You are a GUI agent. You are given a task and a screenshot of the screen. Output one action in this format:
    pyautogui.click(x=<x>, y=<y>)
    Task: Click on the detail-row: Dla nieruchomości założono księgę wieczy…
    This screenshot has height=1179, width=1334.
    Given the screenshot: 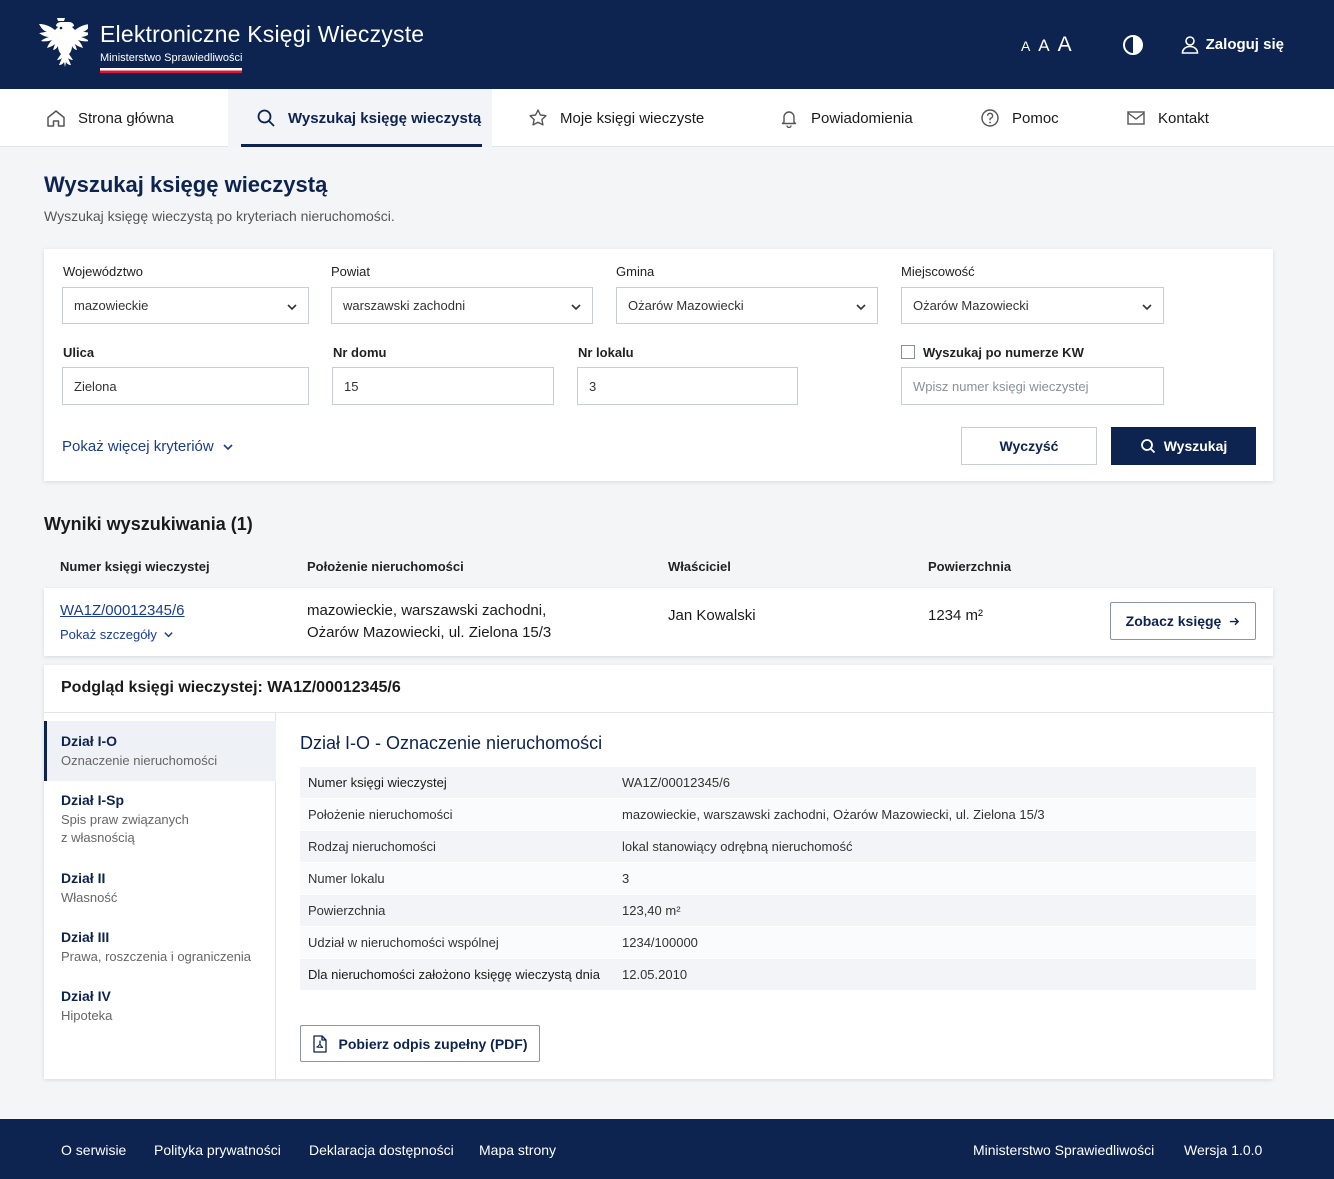 What is the action you would take?
    pyautogui.click(x=778, y=975)
    